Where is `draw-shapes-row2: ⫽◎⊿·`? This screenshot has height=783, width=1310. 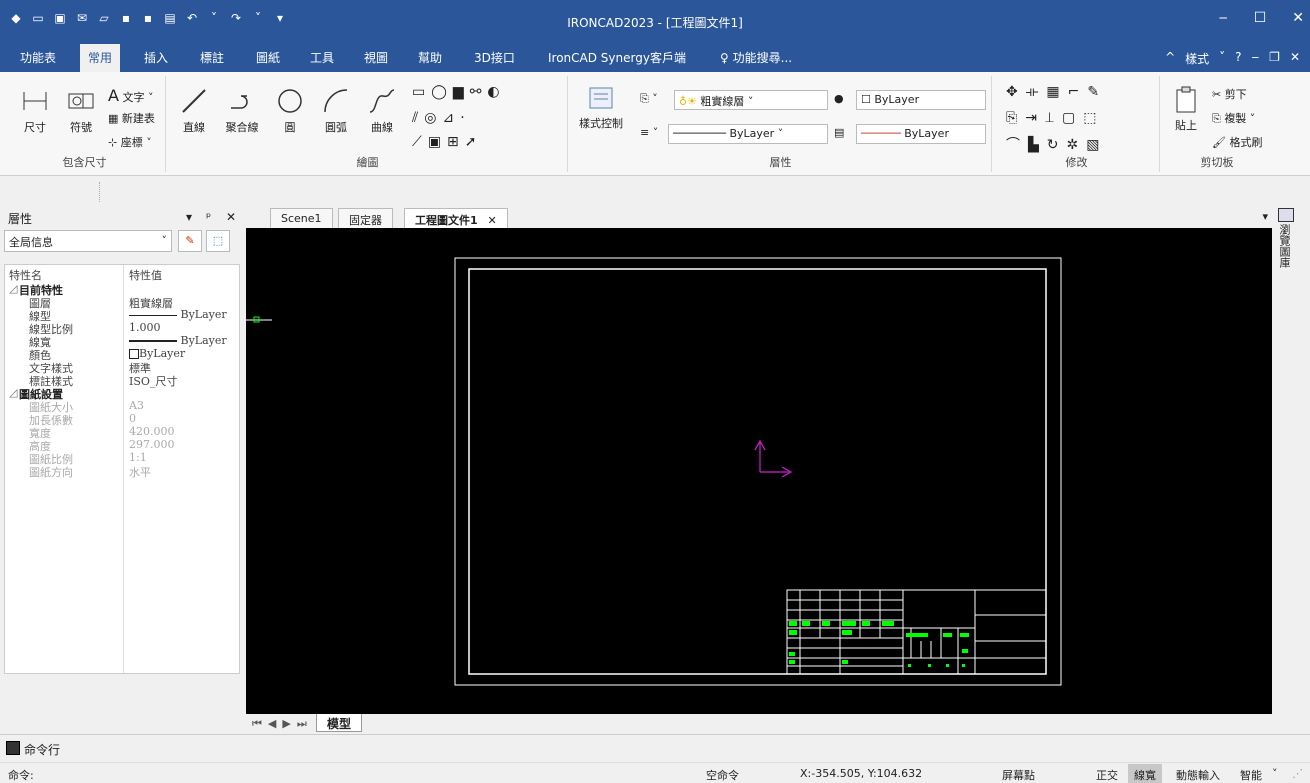 draw-shapes-row2: ⫽◎⊿· is located at coordinates (441, 118).